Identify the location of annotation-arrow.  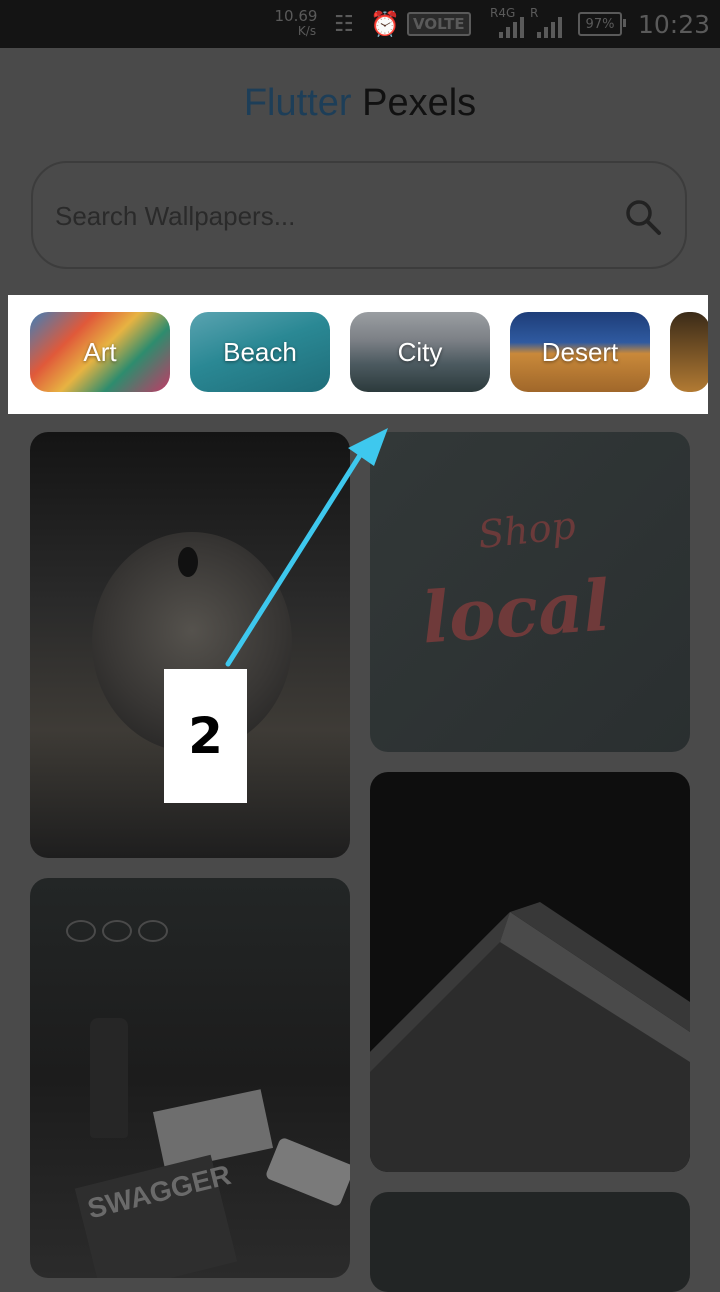
(306, 547).